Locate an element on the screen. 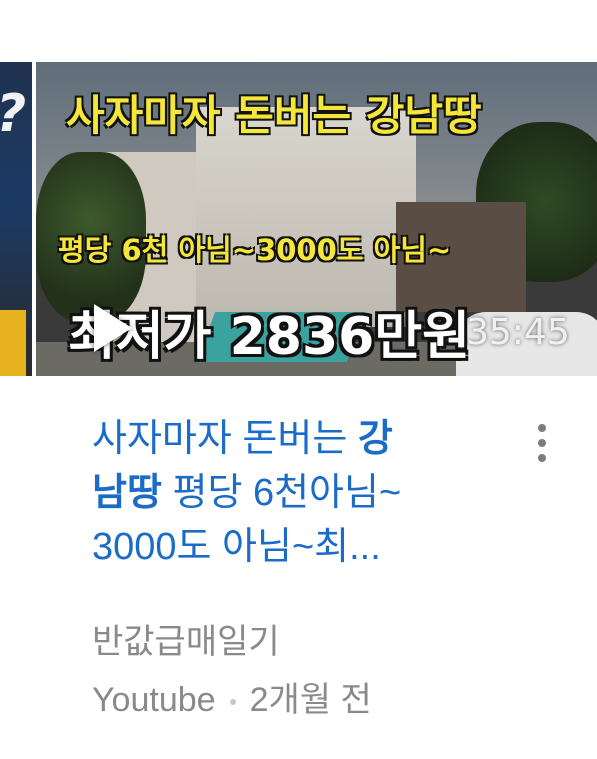 Image resolution: width=597 pixels, height=759 pixels. upload-age: 2개월 전 is located at coordinates (310, 700).